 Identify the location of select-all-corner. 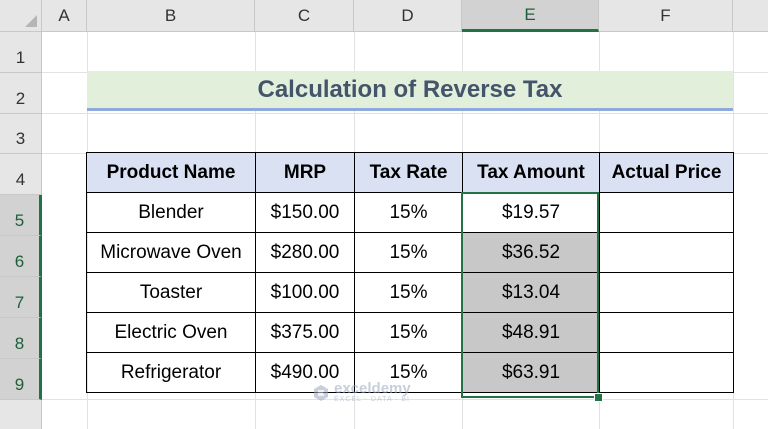
(21, 16).